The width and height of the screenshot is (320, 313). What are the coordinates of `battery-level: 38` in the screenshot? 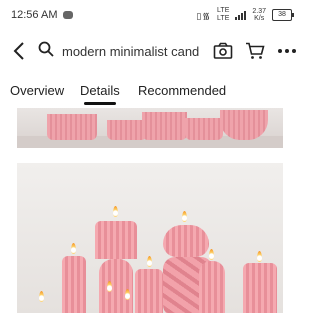 It's located at (282, 14).